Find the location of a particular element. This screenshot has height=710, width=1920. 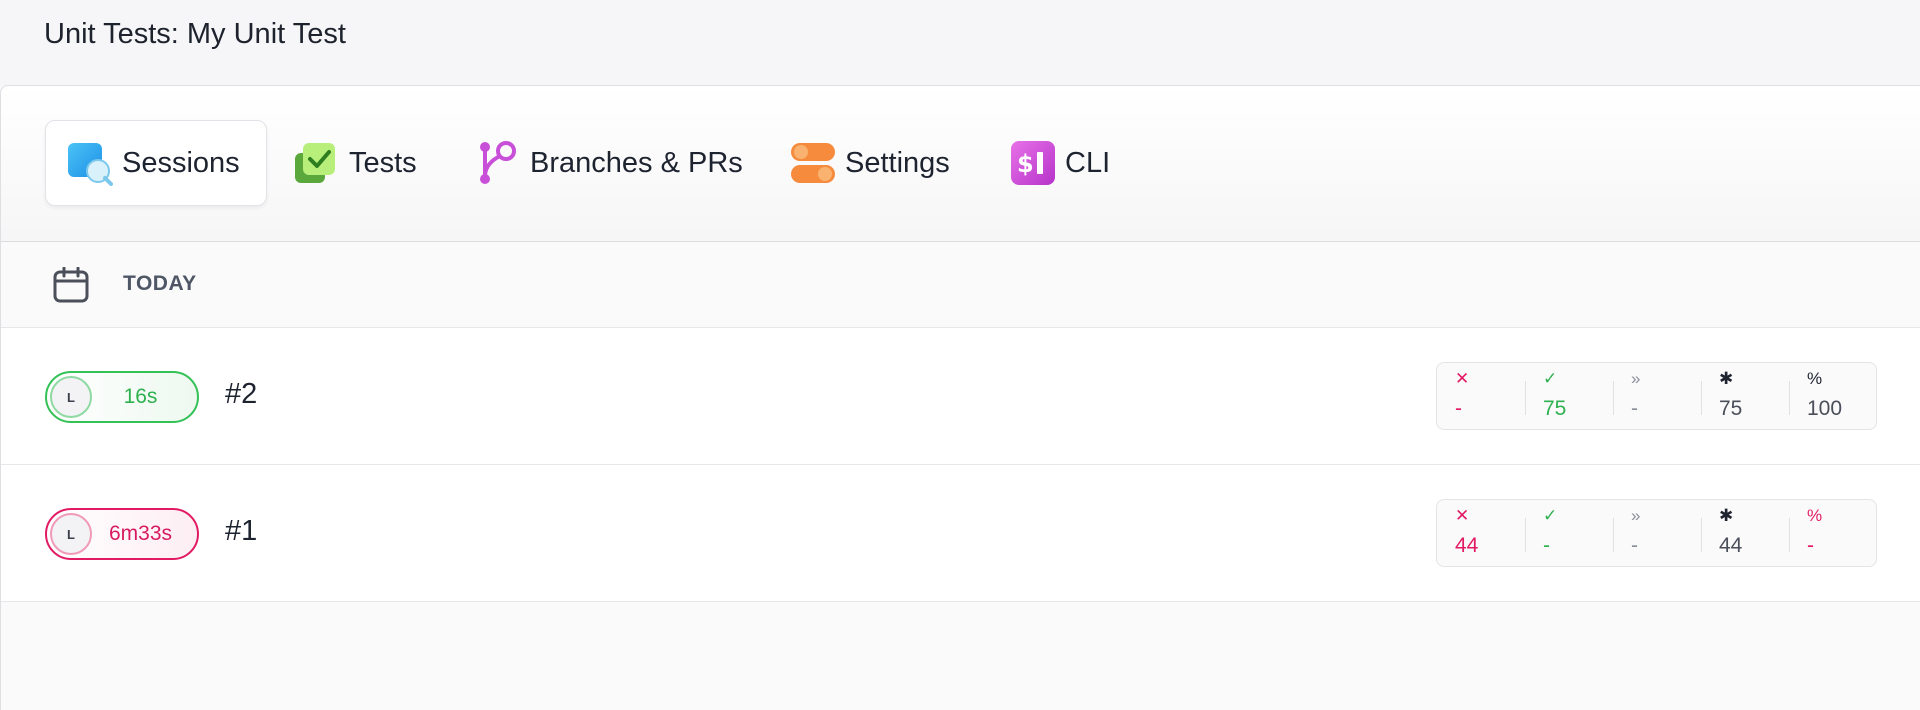

total-value: 44 is located at coordinates (1731, 545).